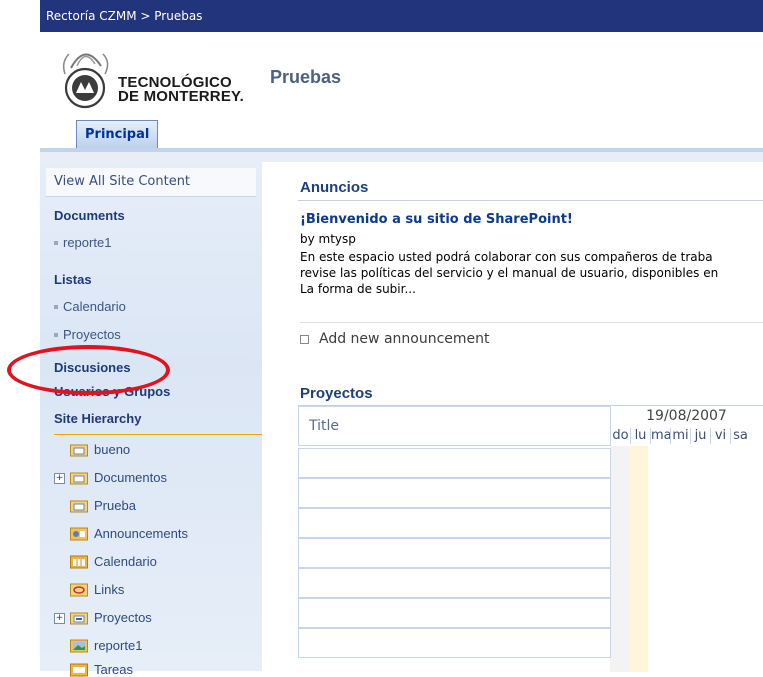 Image resolution: width=763 pixels, height=677 pixels. I want to click on hierarchy-divider, so click(158, 434).